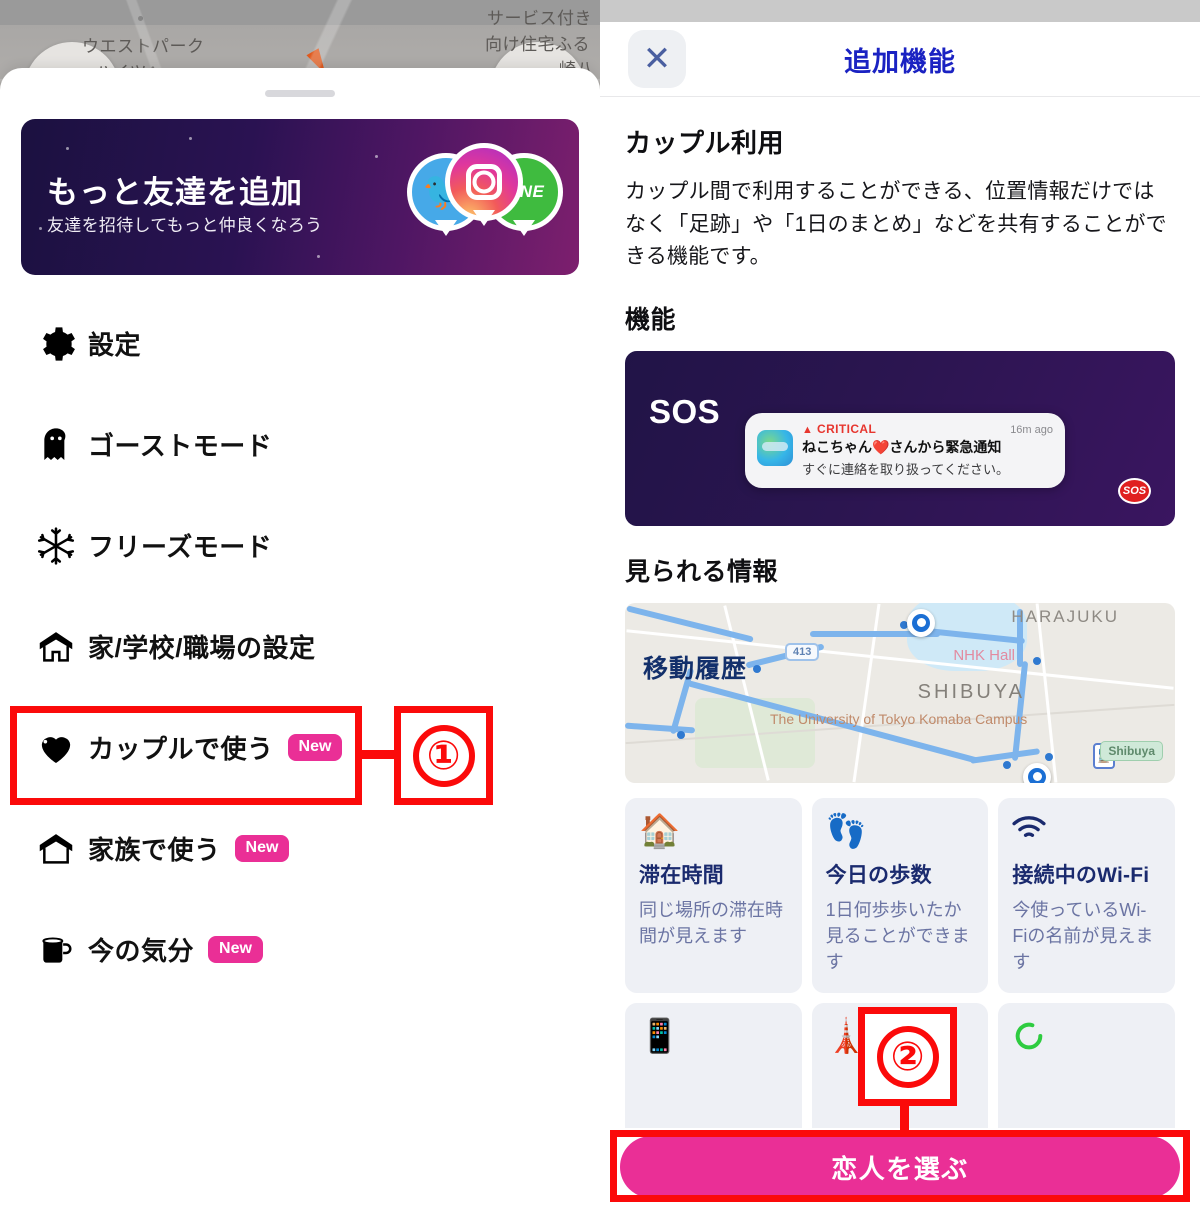 Image resolution: width=1200 pixels, height=1206 pixels. Describe the element at coordinates (300, 545) in the screenshot. I see `menu-item-freeze-mode: フリーズモード` at that location.